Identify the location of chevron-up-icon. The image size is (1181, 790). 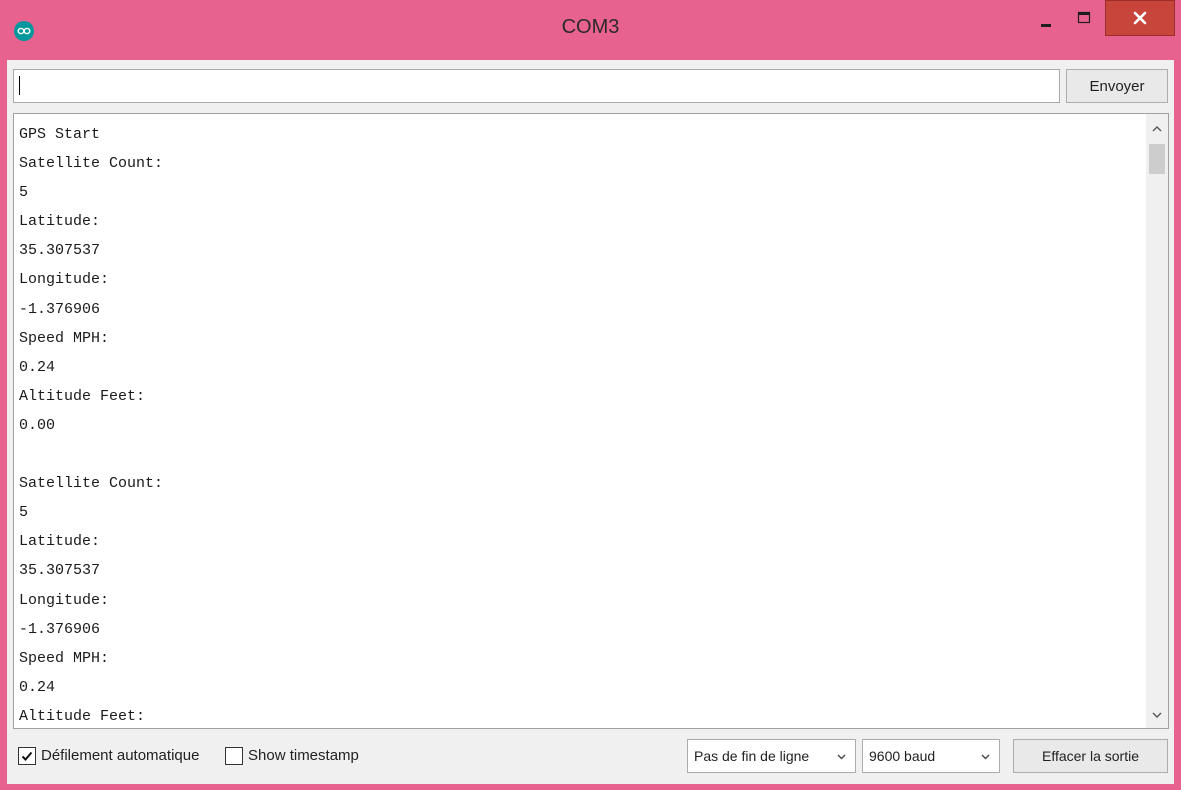
(1157, 129).